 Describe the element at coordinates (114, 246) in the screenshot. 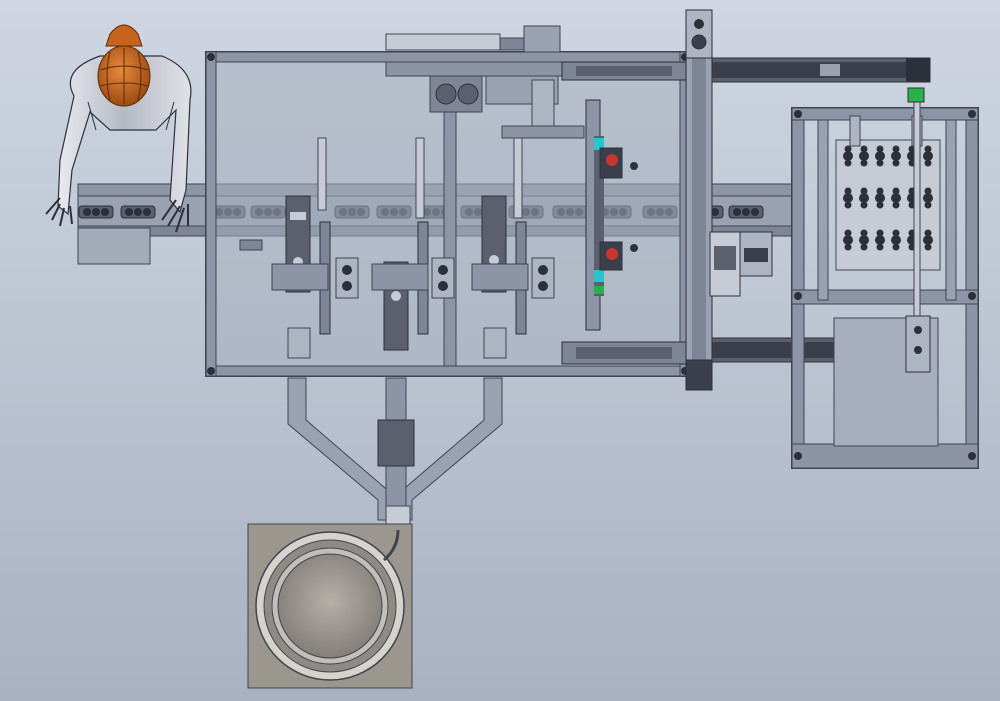

I see `conveyor-end-box` at that location.